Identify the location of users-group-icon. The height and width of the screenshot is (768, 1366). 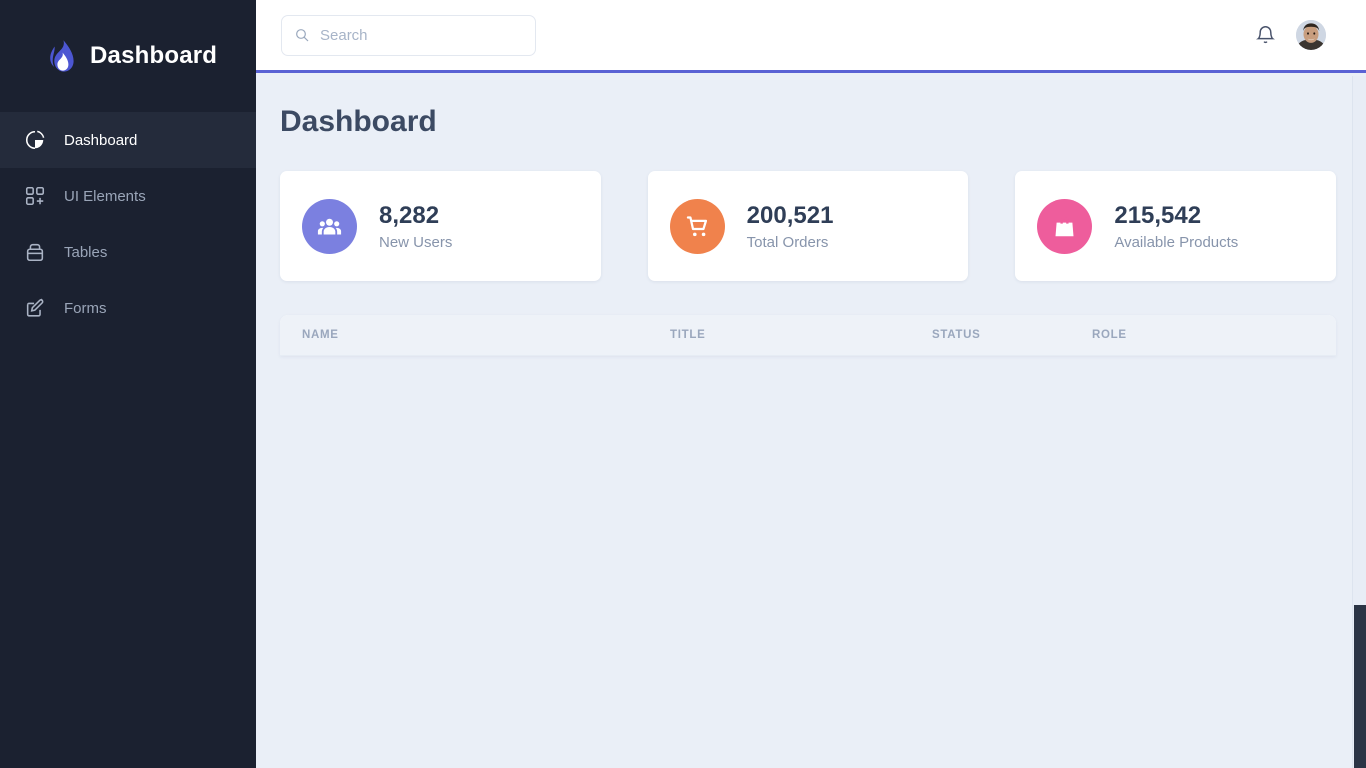
(329, 226).